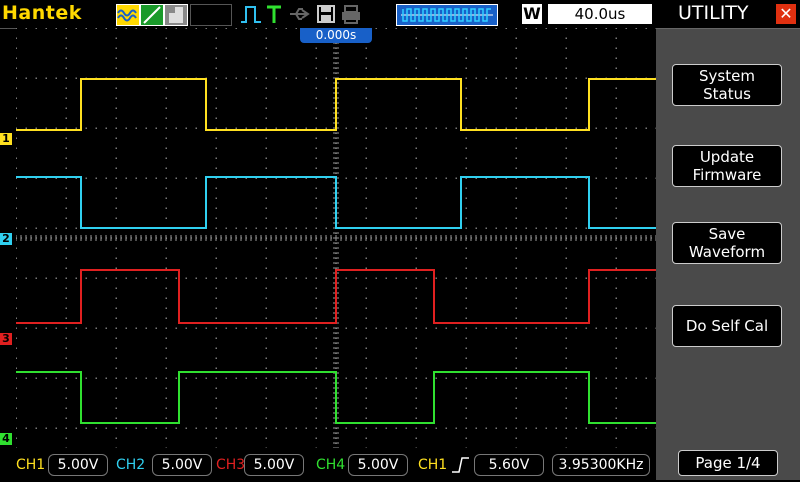 The width and height of the screenshot is (800, 482). Describe the element at coordinates (713, 13) in the screenshot. I see `menu-title: UTILITY` at that location.